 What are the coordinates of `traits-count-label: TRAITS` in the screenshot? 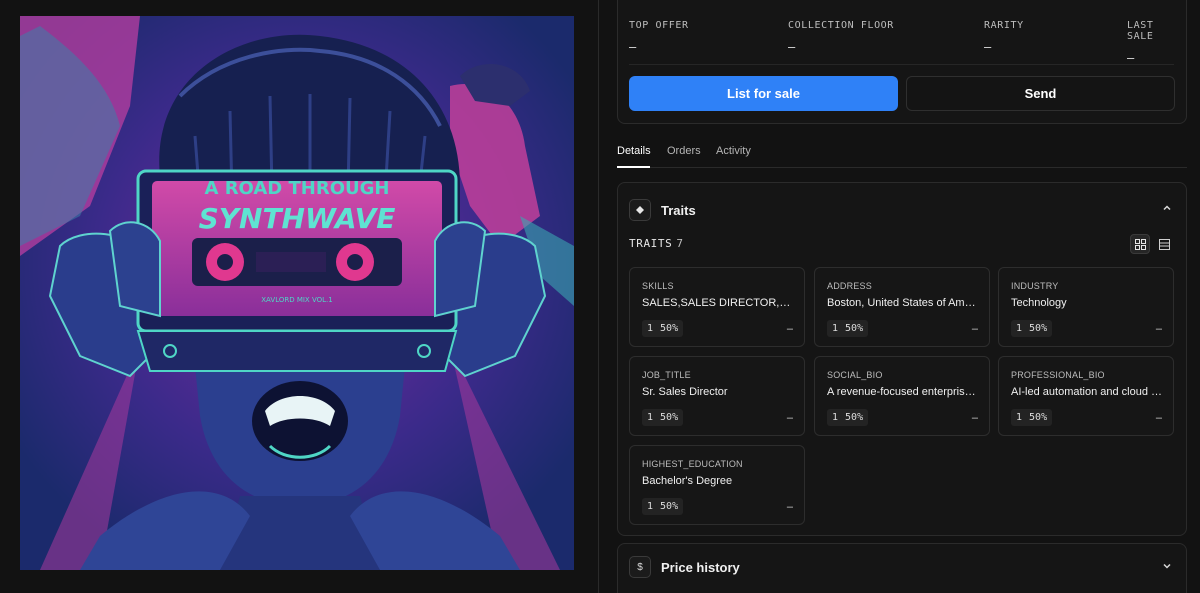 It's located at (651, 243).